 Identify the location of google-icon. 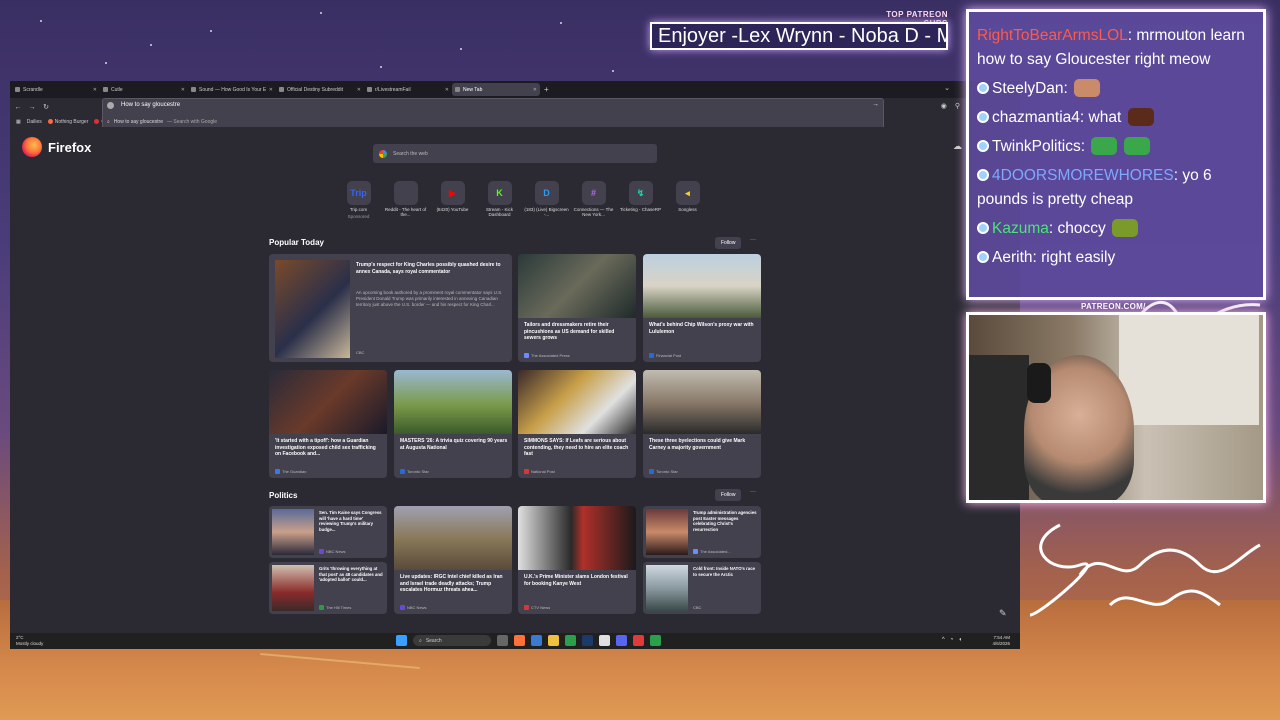
(383, 153).